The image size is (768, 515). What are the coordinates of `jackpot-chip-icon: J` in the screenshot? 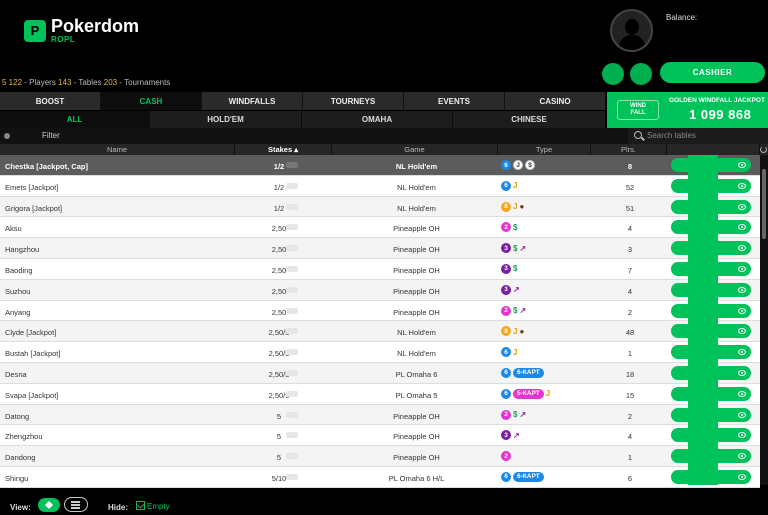 It's located at (518, 165).